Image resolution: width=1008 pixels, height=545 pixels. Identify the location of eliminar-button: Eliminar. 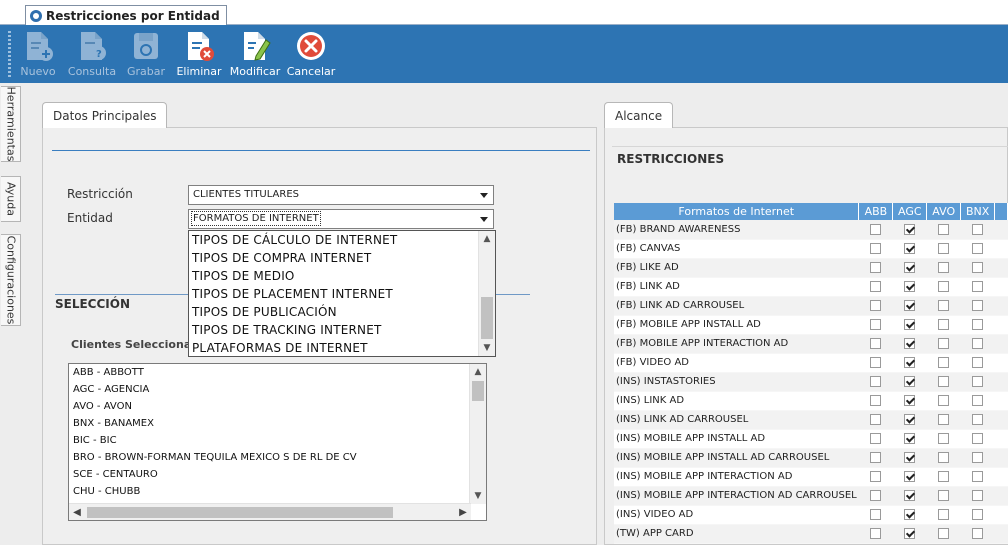
(199, 55).